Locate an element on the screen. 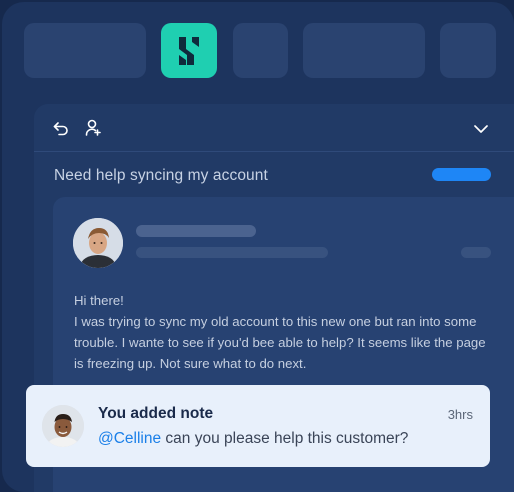 This screenshot has width=514, height=492. user-add-icon is located at coordinates (93, 128).